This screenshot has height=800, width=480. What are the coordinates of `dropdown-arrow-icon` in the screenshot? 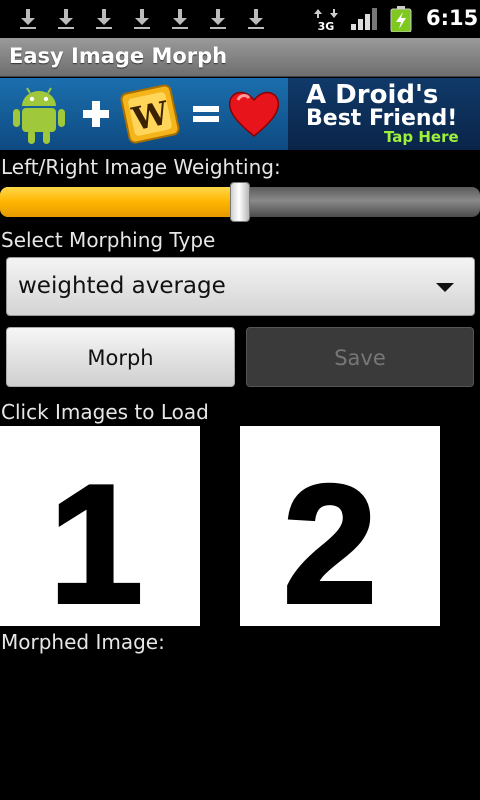 It's located at (445, 287).